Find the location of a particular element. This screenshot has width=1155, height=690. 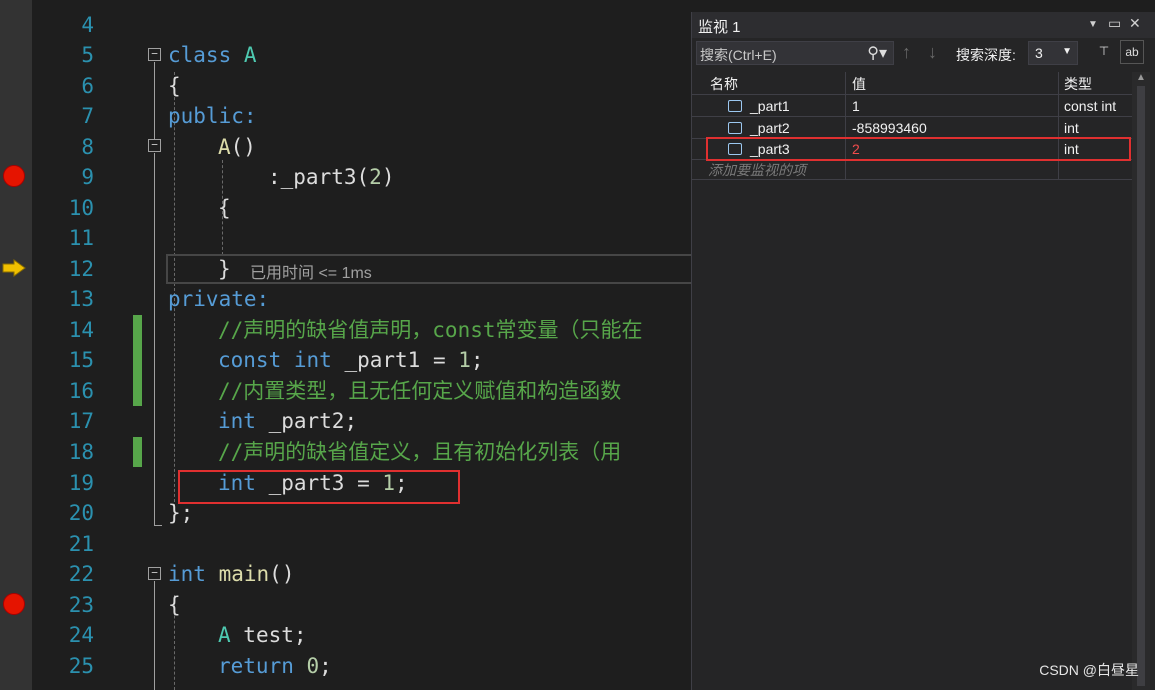

line-number: 22 is located at coordinates (81, 574).